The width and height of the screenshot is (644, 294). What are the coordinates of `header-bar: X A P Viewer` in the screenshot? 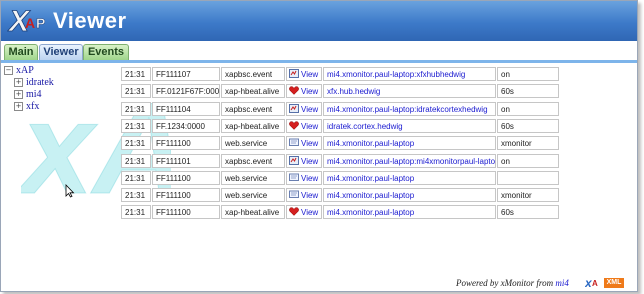 It's located at (319, 21).